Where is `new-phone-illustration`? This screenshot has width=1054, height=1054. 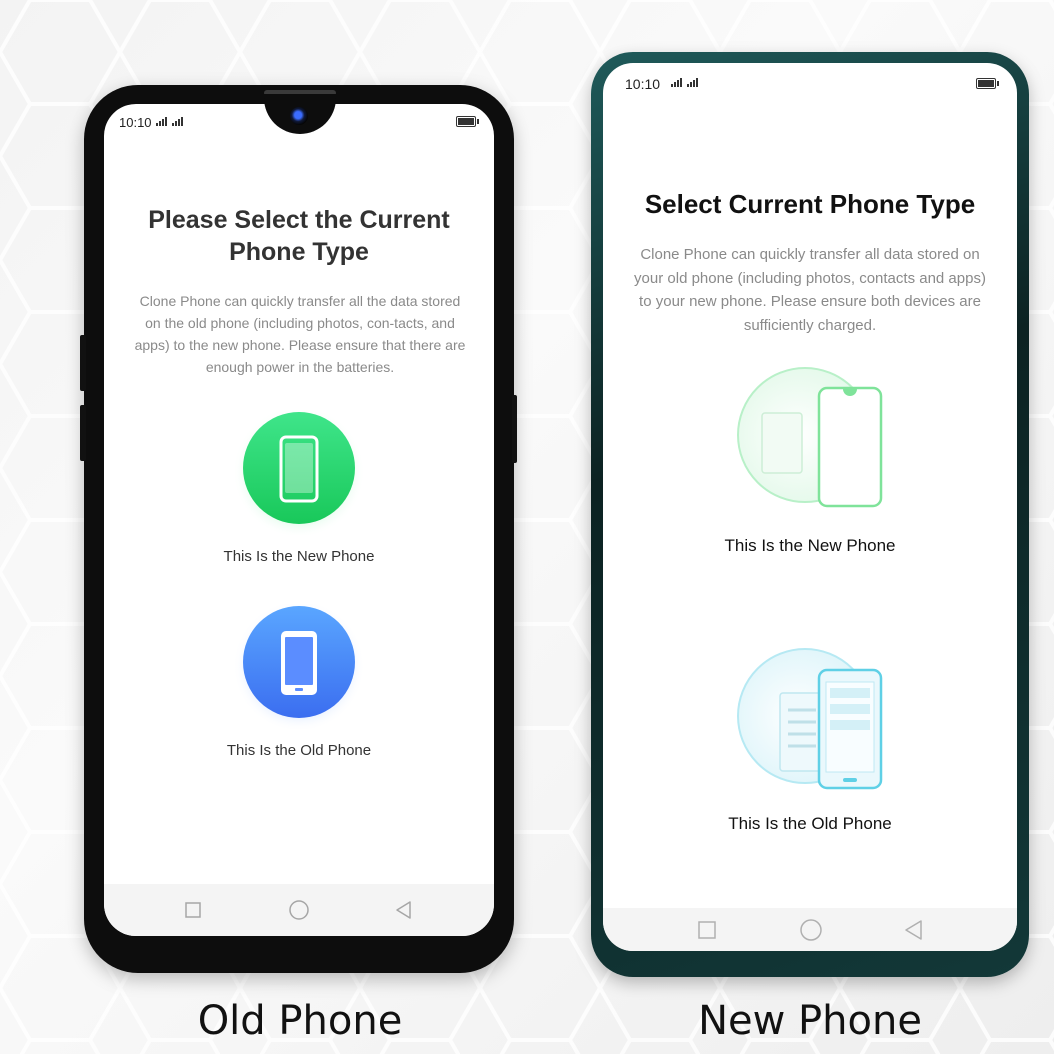 new-phone-illustration is located at coordinates (810, 437).